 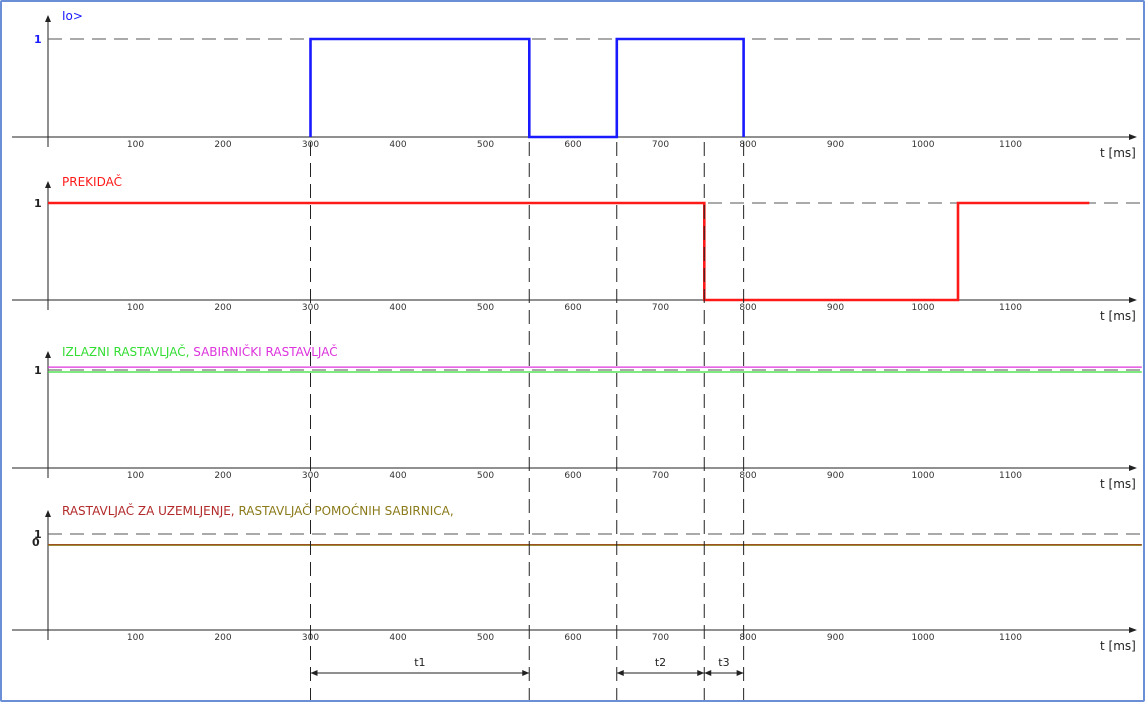 I want to click on panel-title-part: RASTAVLJAČ ZA UZEMLJENJE,, so click(x=150, y=510).